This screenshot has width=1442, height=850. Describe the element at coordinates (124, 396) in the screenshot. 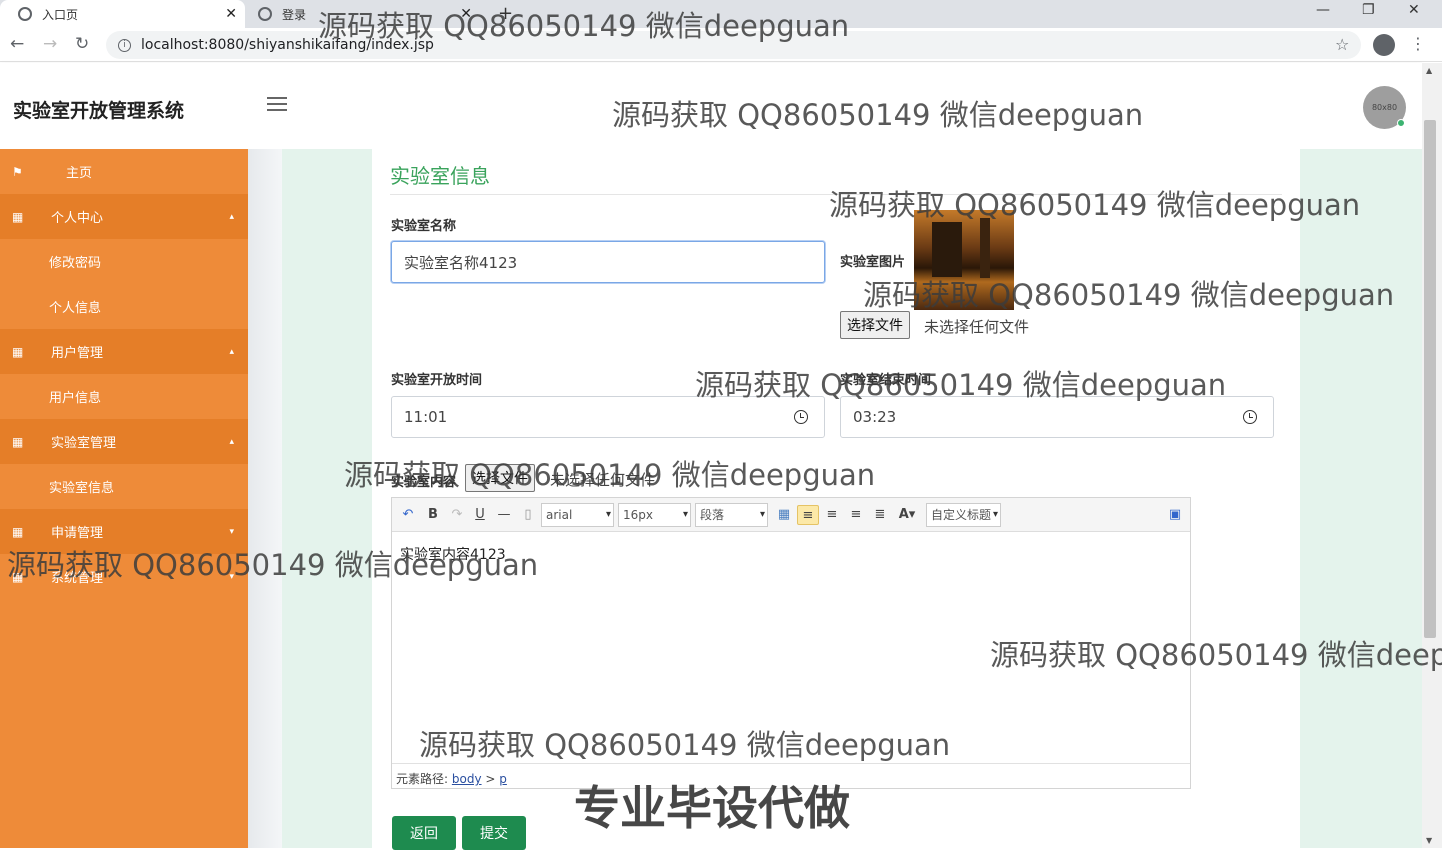

I see `sidebar-item-user-info: 用户信息` at that location.